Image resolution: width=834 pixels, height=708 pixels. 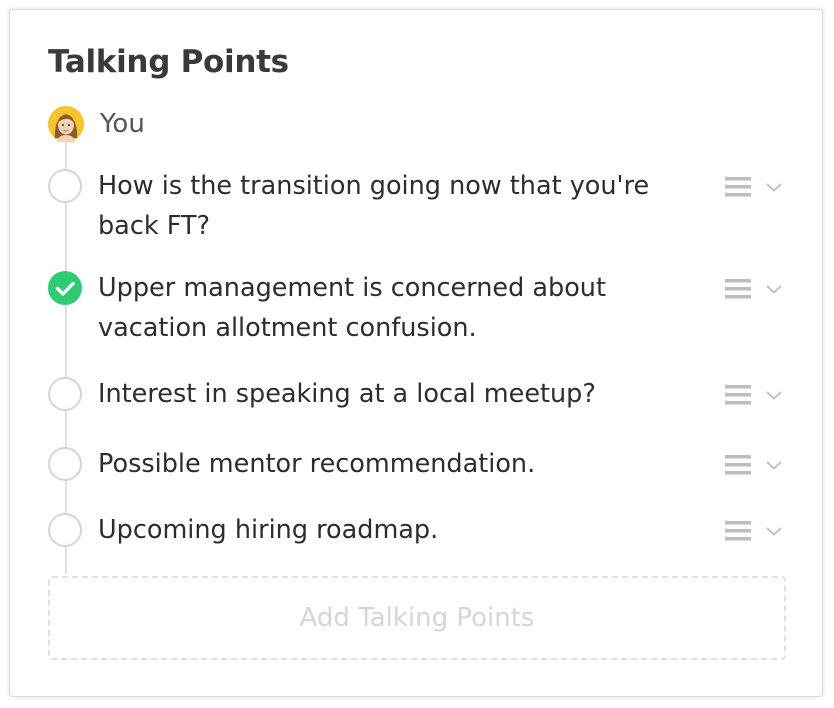 I want to click on add-talking-points-label: Add Talking Points, so click(x=417, y=618).